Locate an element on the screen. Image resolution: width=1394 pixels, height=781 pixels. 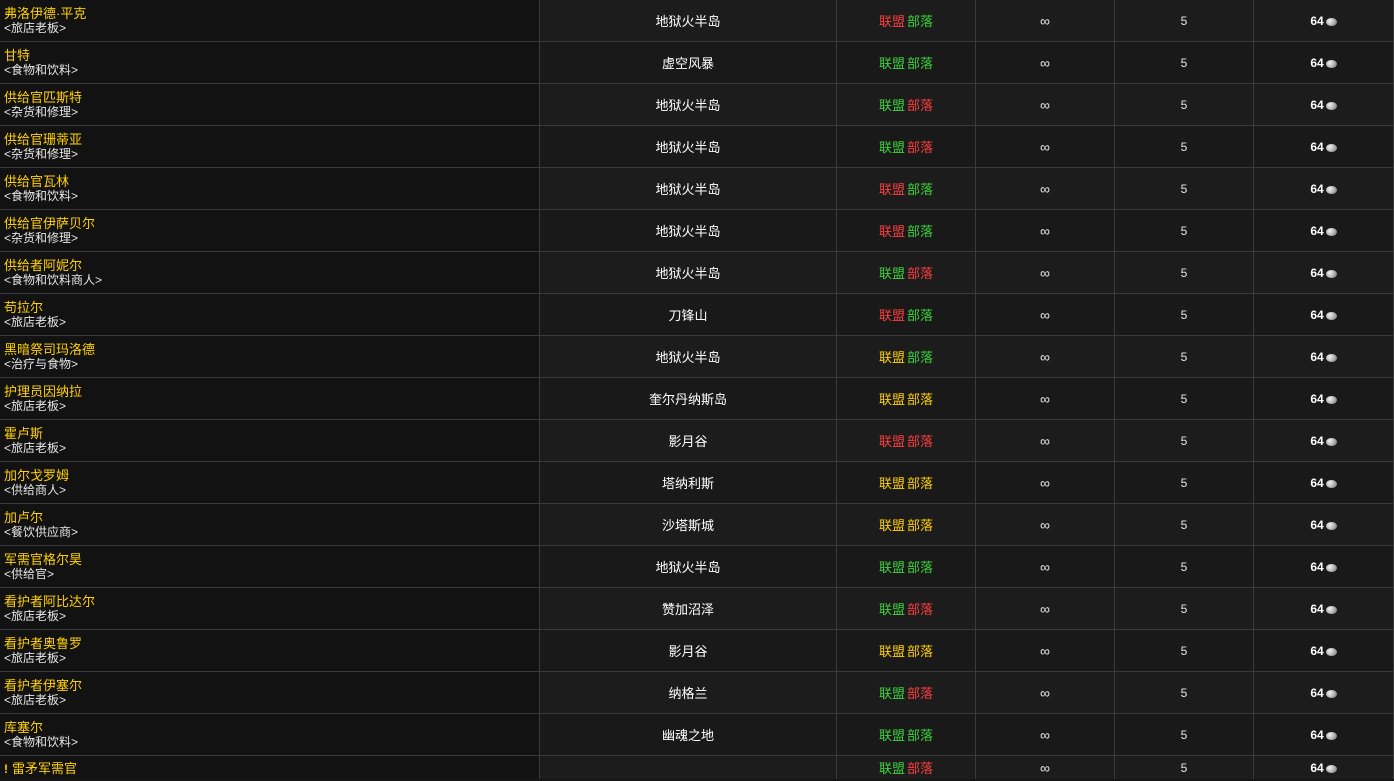
table-row: 库塞尔 <食物和饮料> 幽魂之地 联盟 部落 ∞ 5 64 is located at coordinates (697, 734).